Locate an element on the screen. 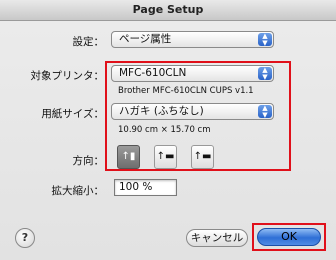  printer-label: 対象プリンタ： is located at coordinates (67, 76).